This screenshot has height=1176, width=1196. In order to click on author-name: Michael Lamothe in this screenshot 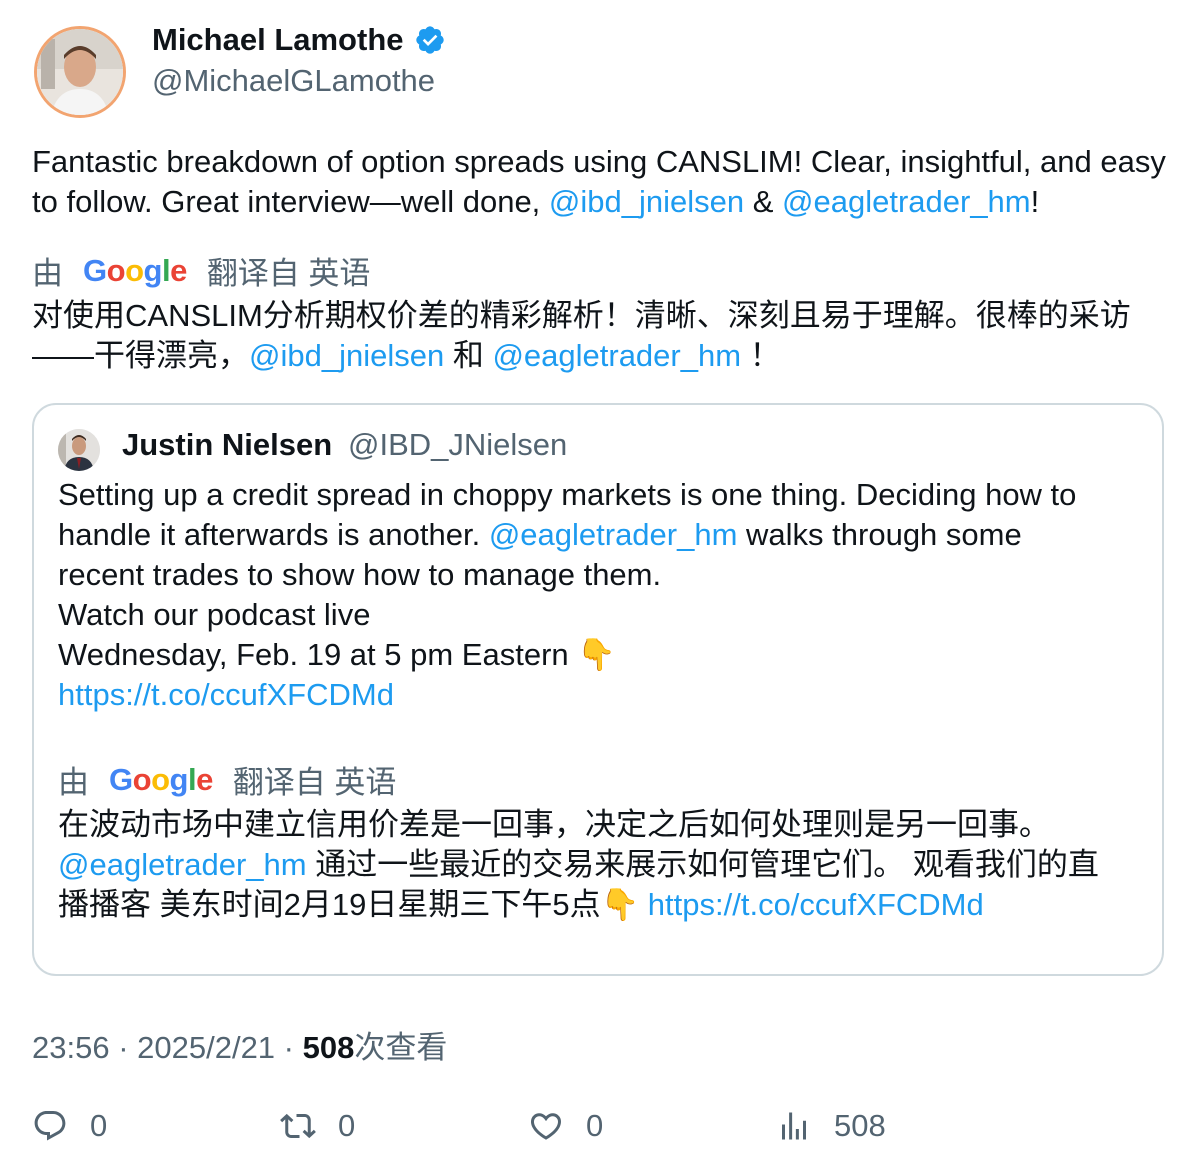, I will do `click(299, 40)`.